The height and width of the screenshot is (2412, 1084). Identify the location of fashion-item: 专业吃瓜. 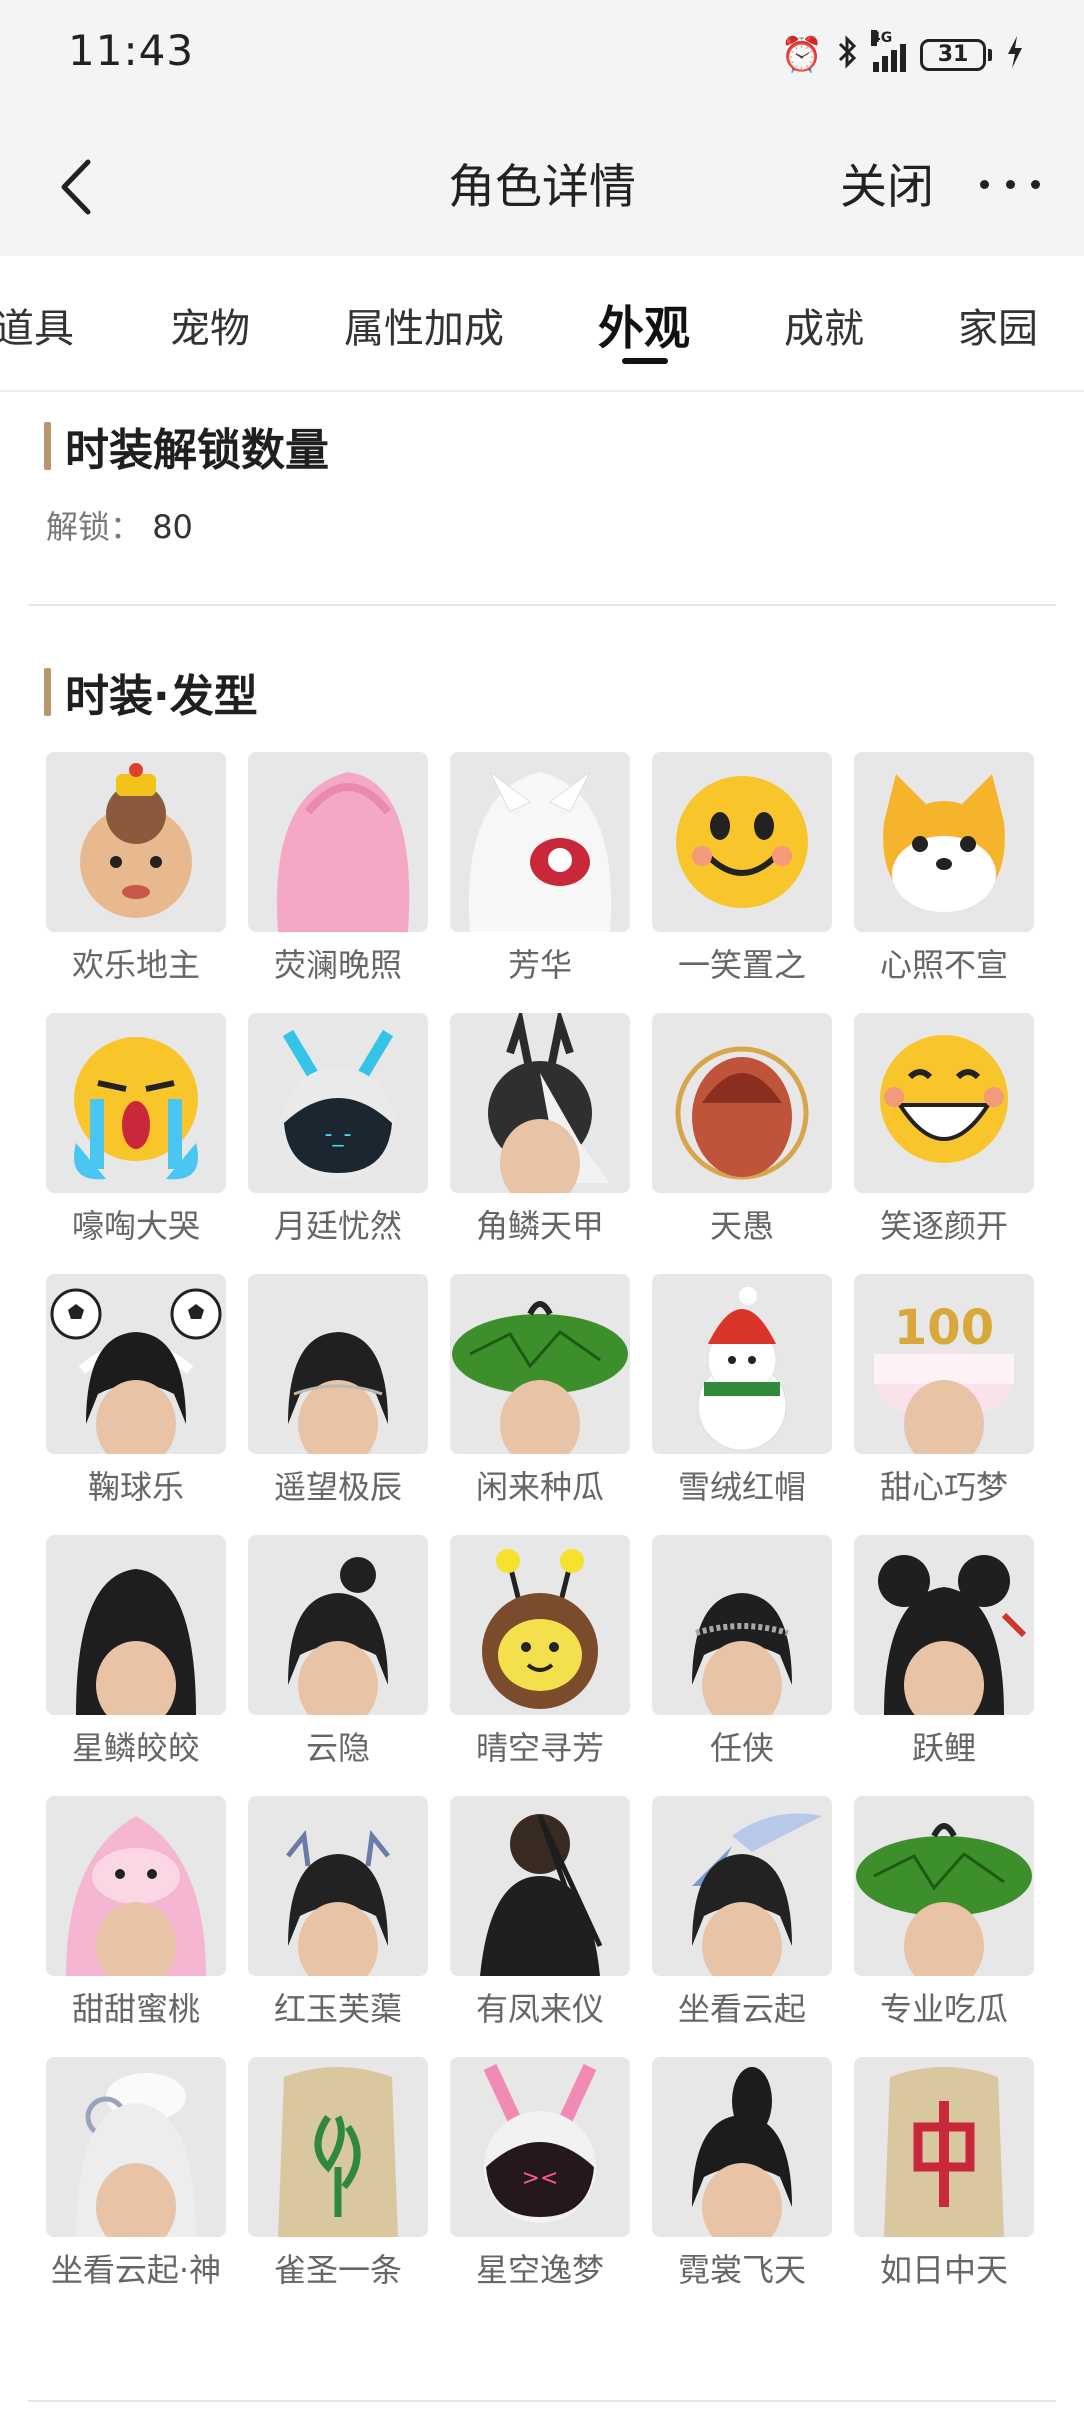
(944, 1926).